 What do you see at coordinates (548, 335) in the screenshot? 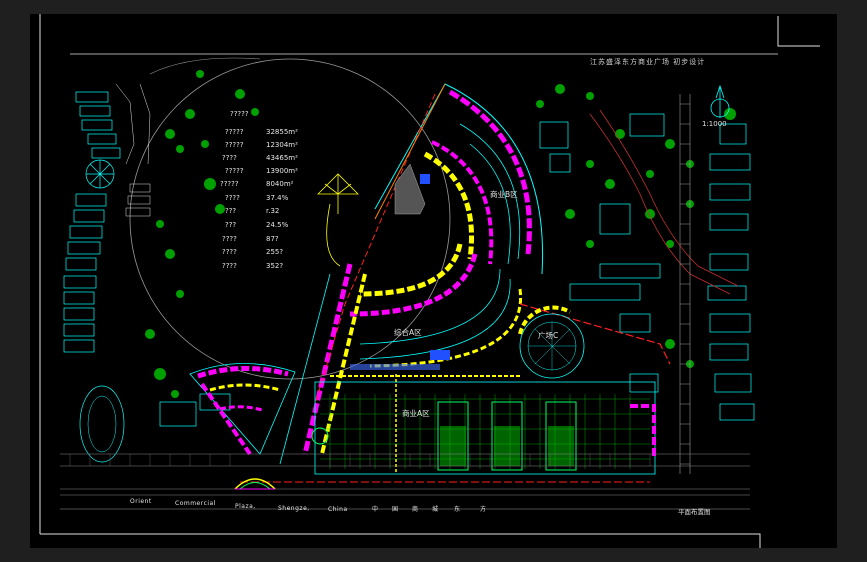
I see `zone-label-circle: 广场C` at bounding box center [548, 335].